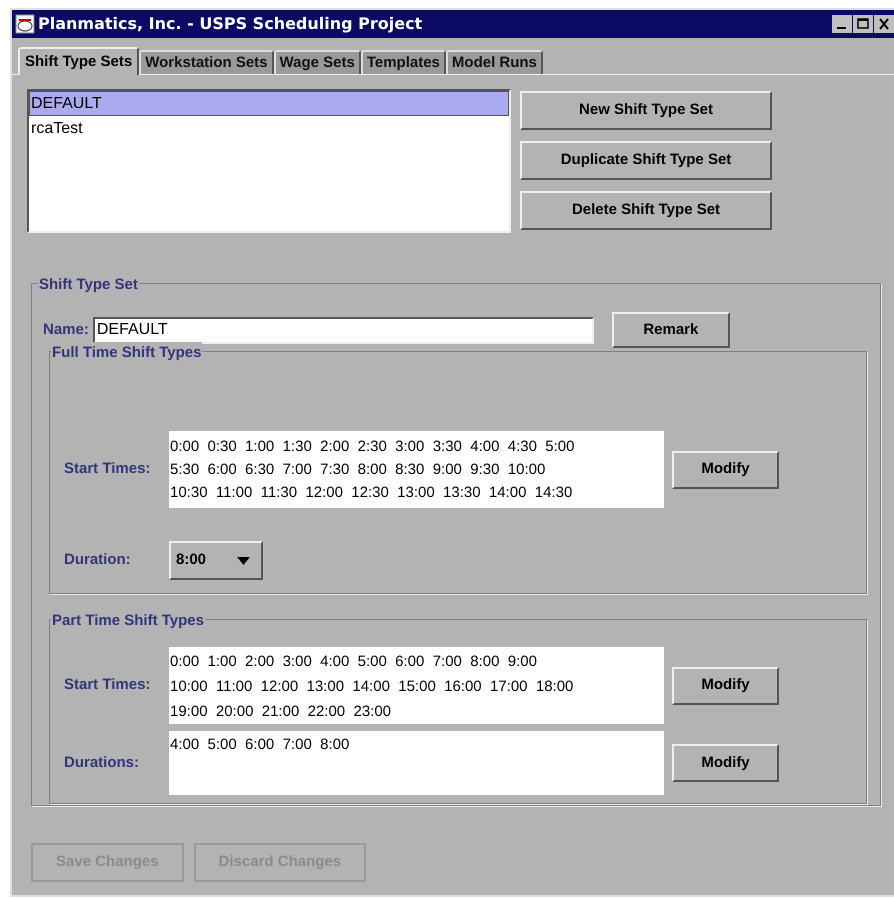 The height and width of the screenshot is (899, 894). Describe the element at coordinates (403, 62) in the screenshot. I see `tab: Templates` at that location.